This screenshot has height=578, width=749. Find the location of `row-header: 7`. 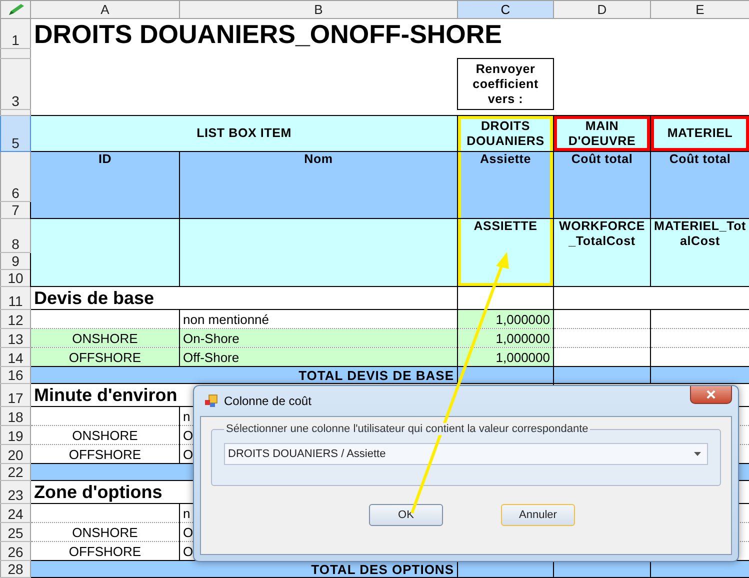

row-header: 7 is located at coordinates (15, 210).